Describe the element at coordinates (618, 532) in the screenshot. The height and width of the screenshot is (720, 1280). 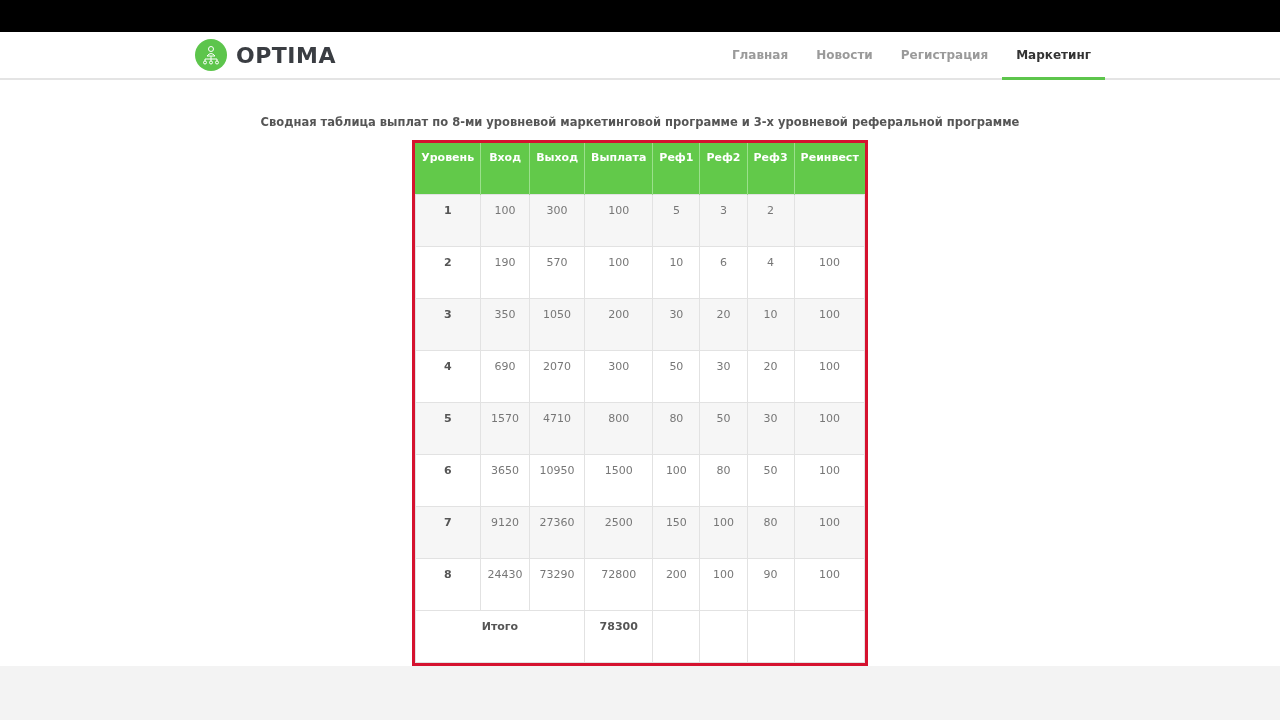
I see `table-cell: 2500` at that location.